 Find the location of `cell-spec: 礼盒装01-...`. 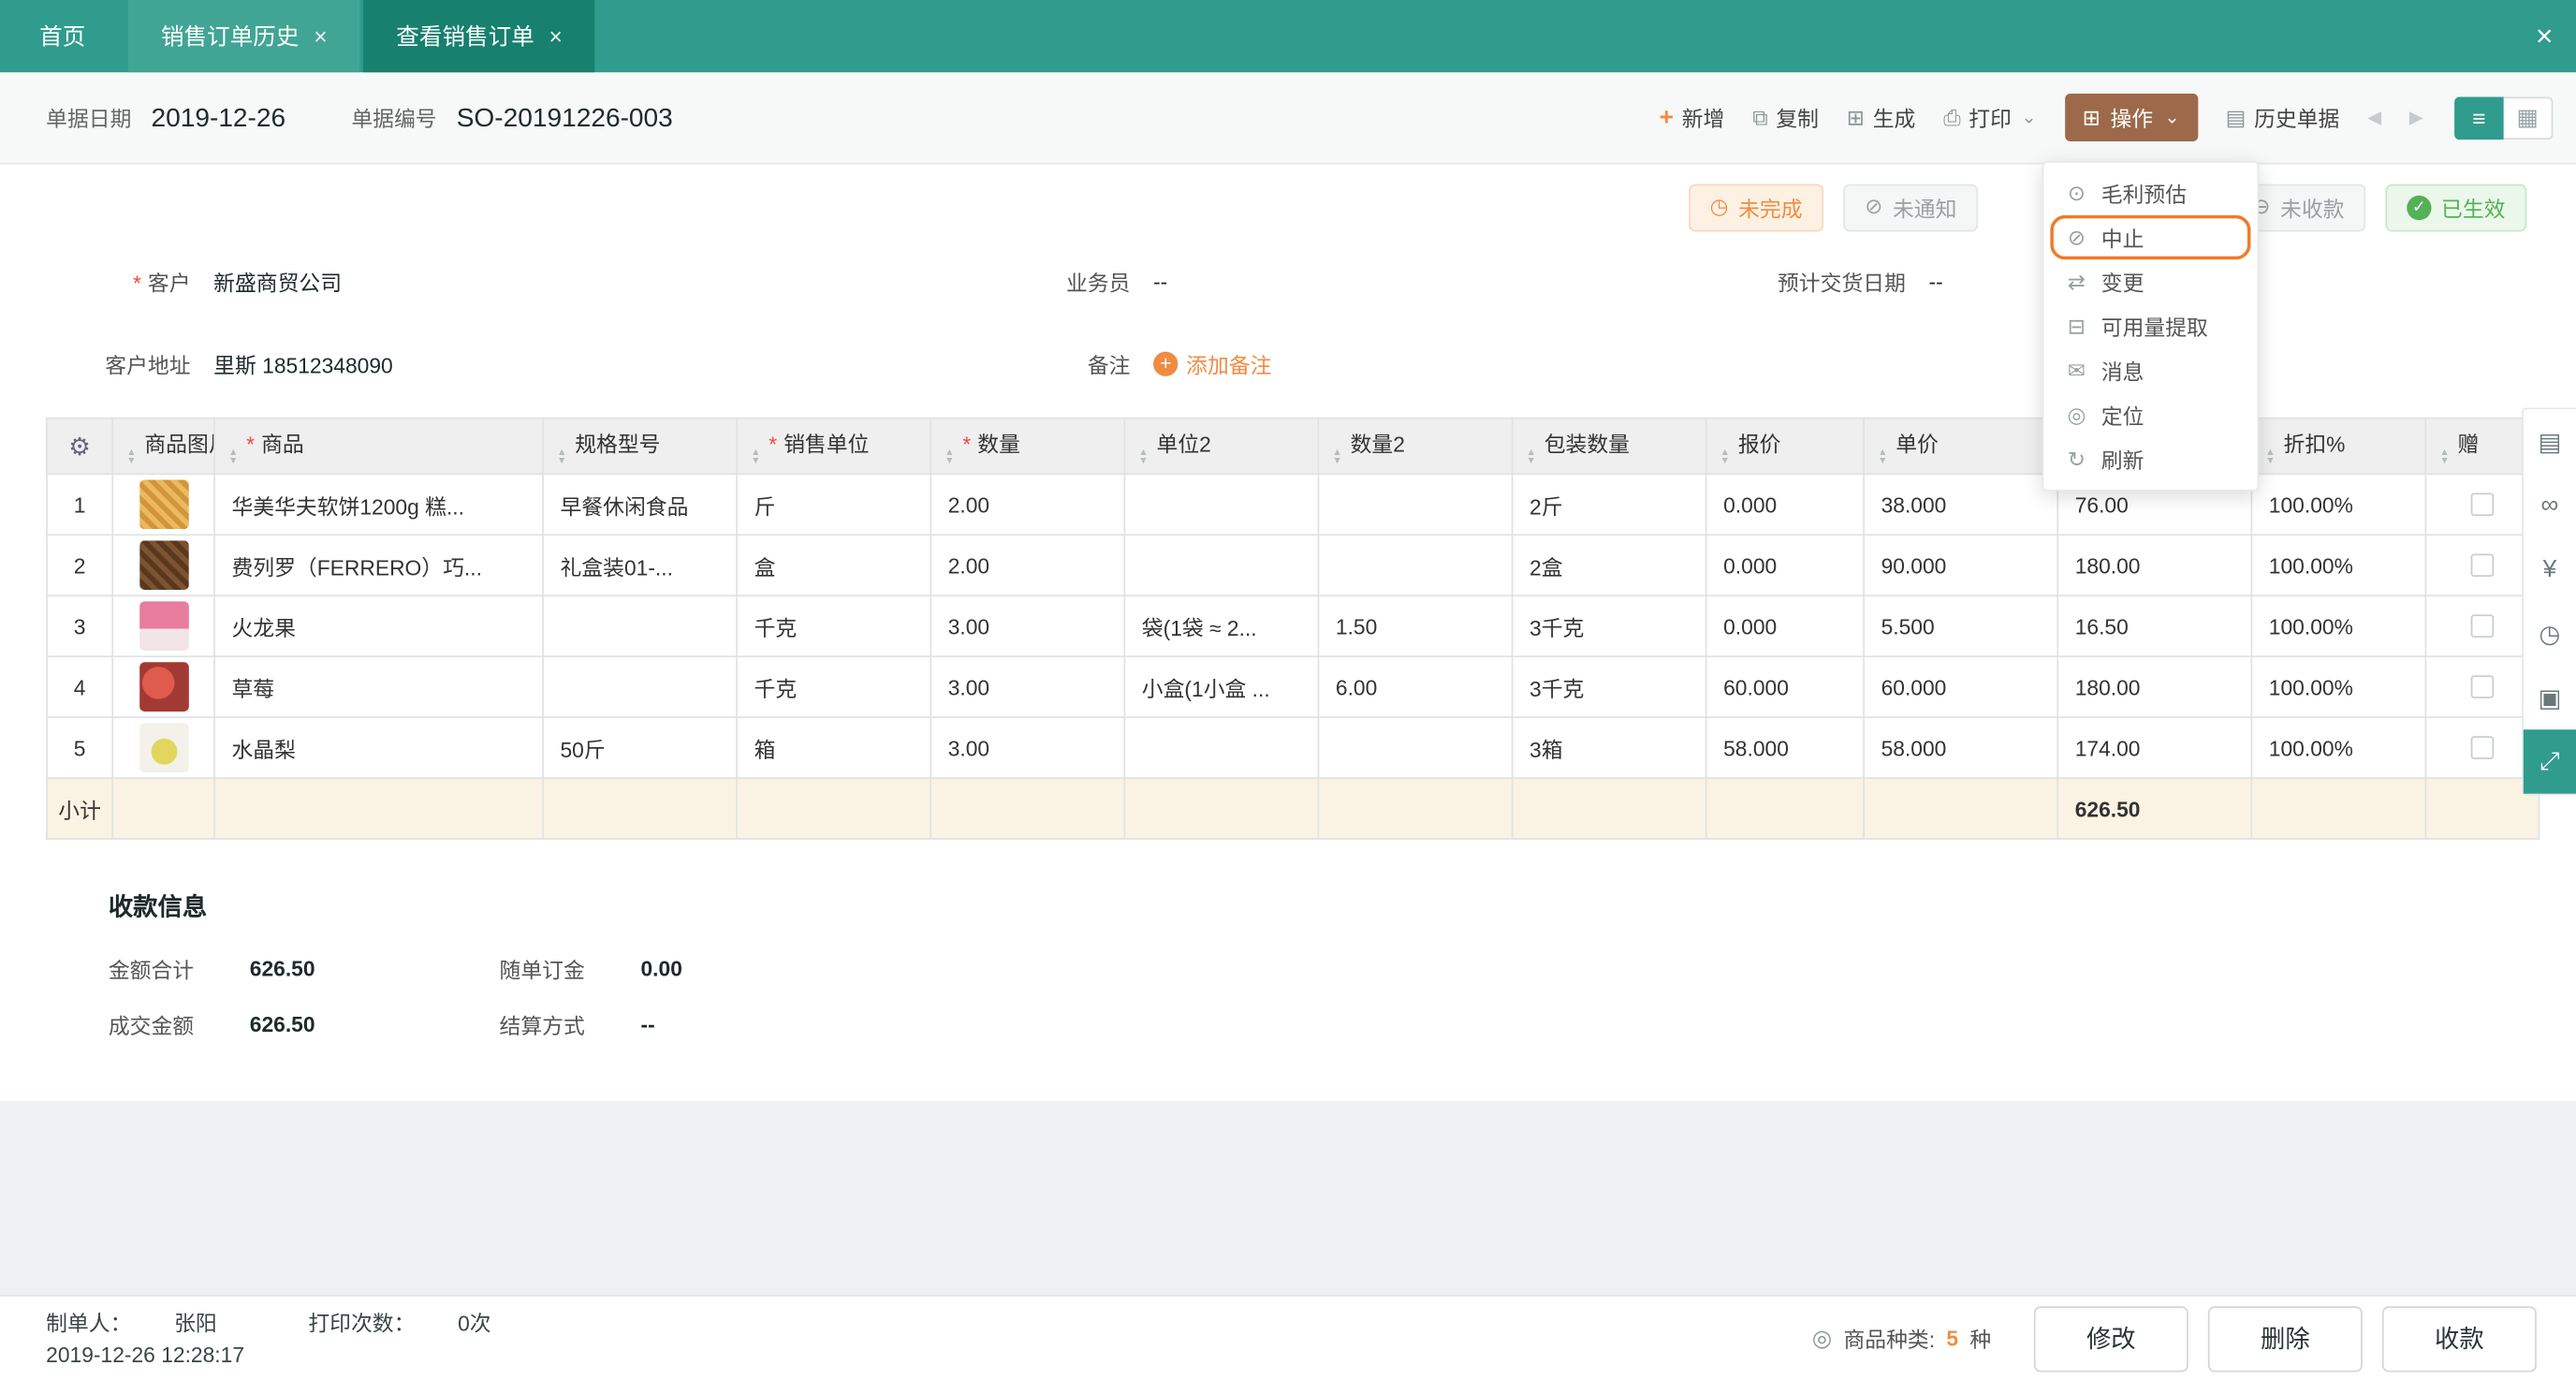

cell-spec: 礼盒装01-... is located at coordinates (640, 565).